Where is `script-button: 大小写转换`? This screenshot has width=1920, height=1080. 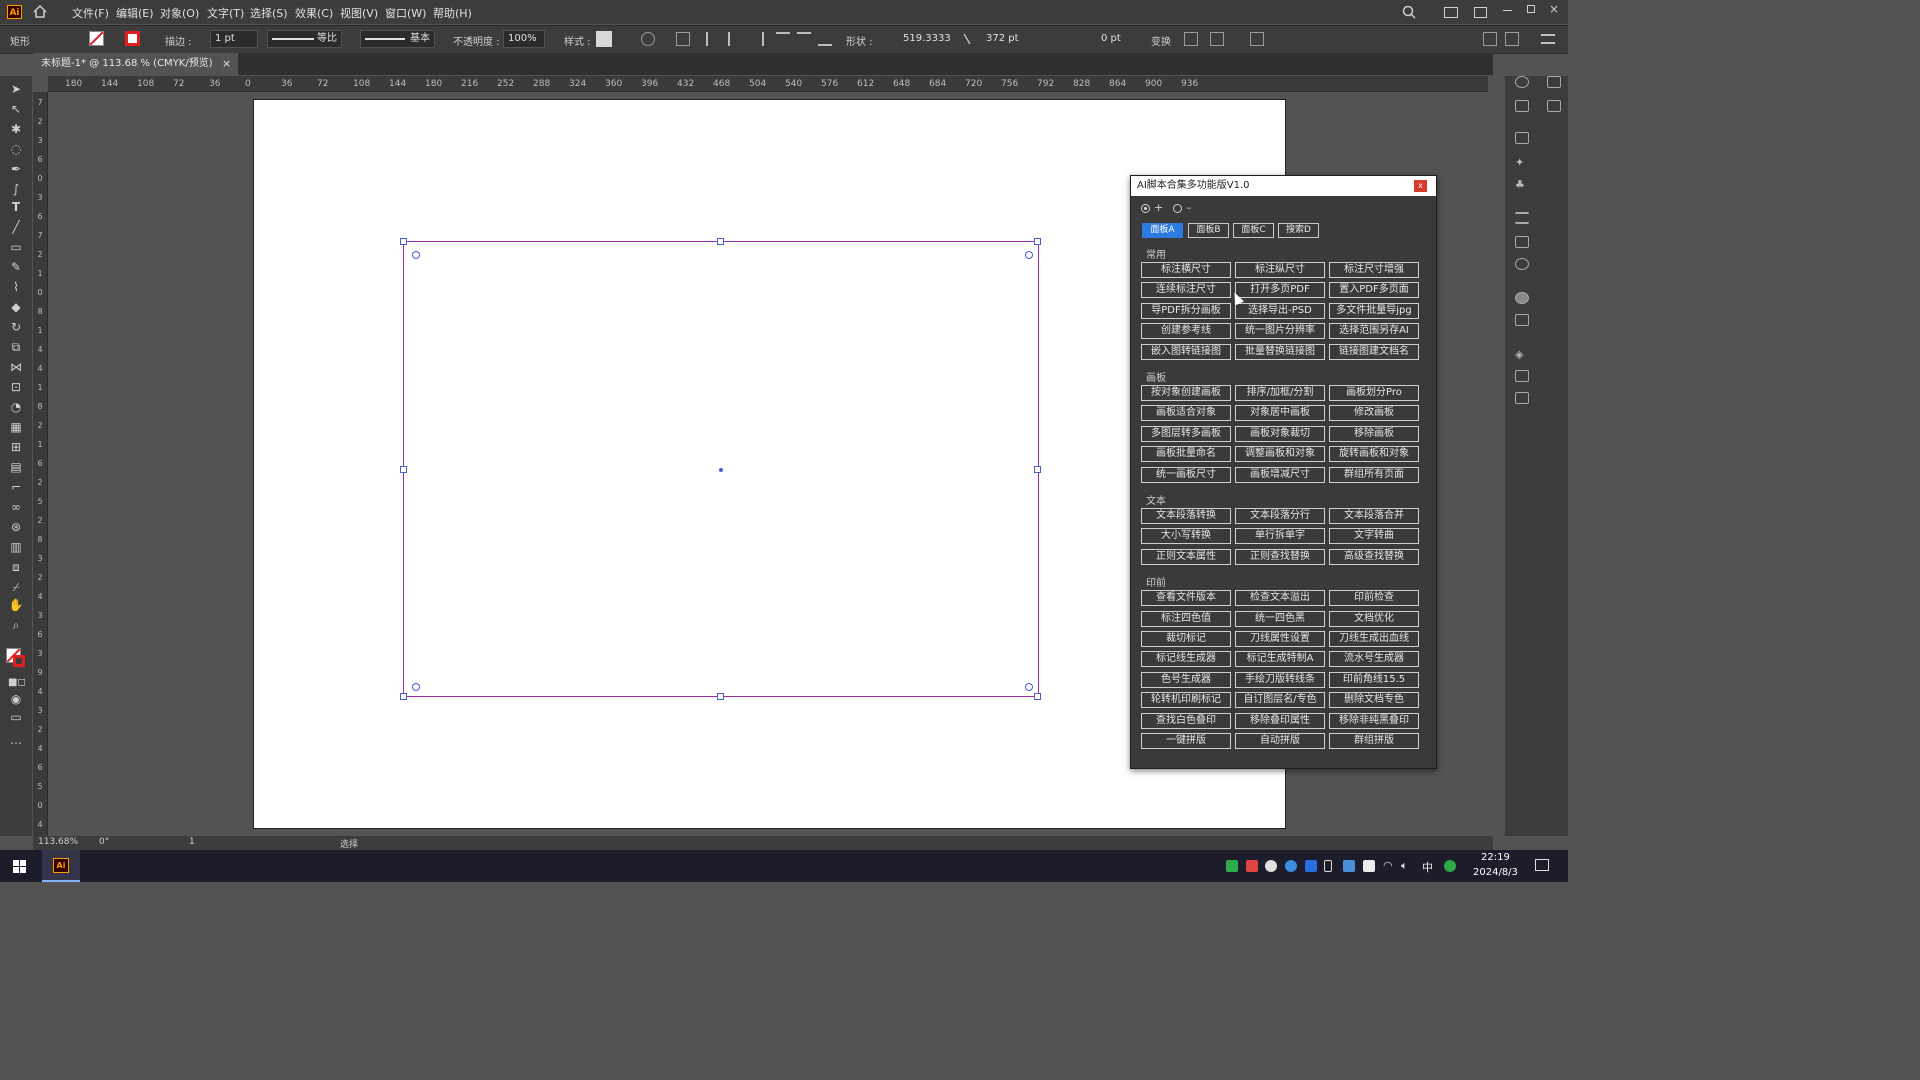 script-button: 大小写转换 is located at coordinates (1186, 536).